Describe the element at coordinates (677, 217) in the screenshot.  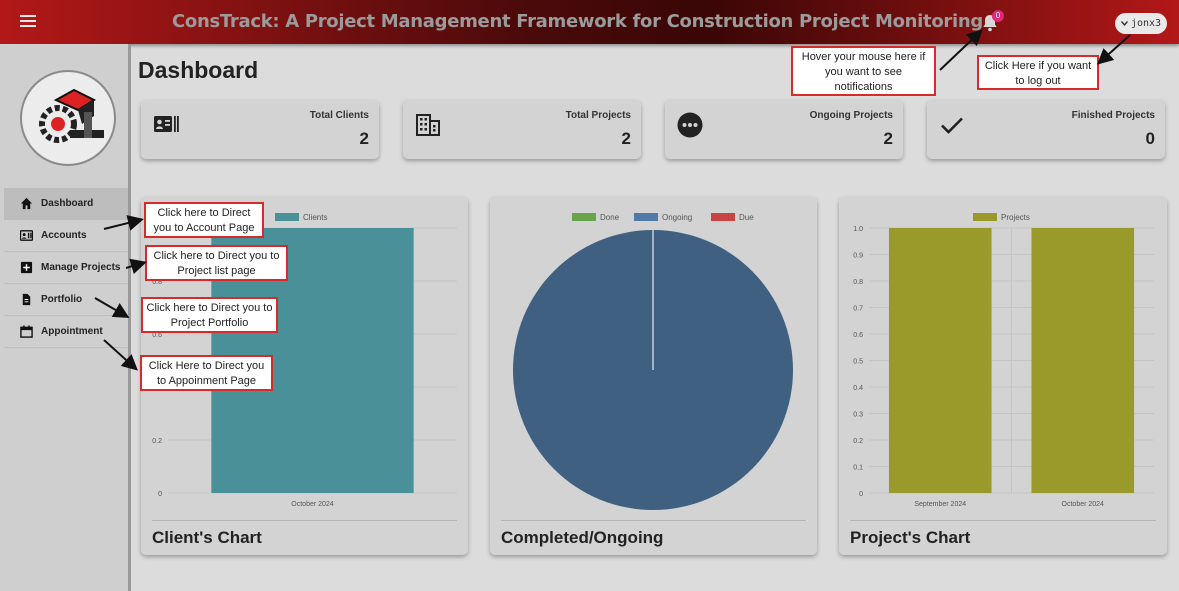
I see `legend-label: Ongoing` at that location.